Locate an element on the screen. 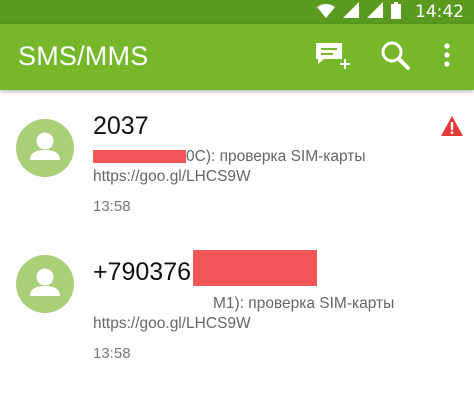 This screenshot has height=394, width=474. overflow-menu-icon is located at coordinates (447, 57).